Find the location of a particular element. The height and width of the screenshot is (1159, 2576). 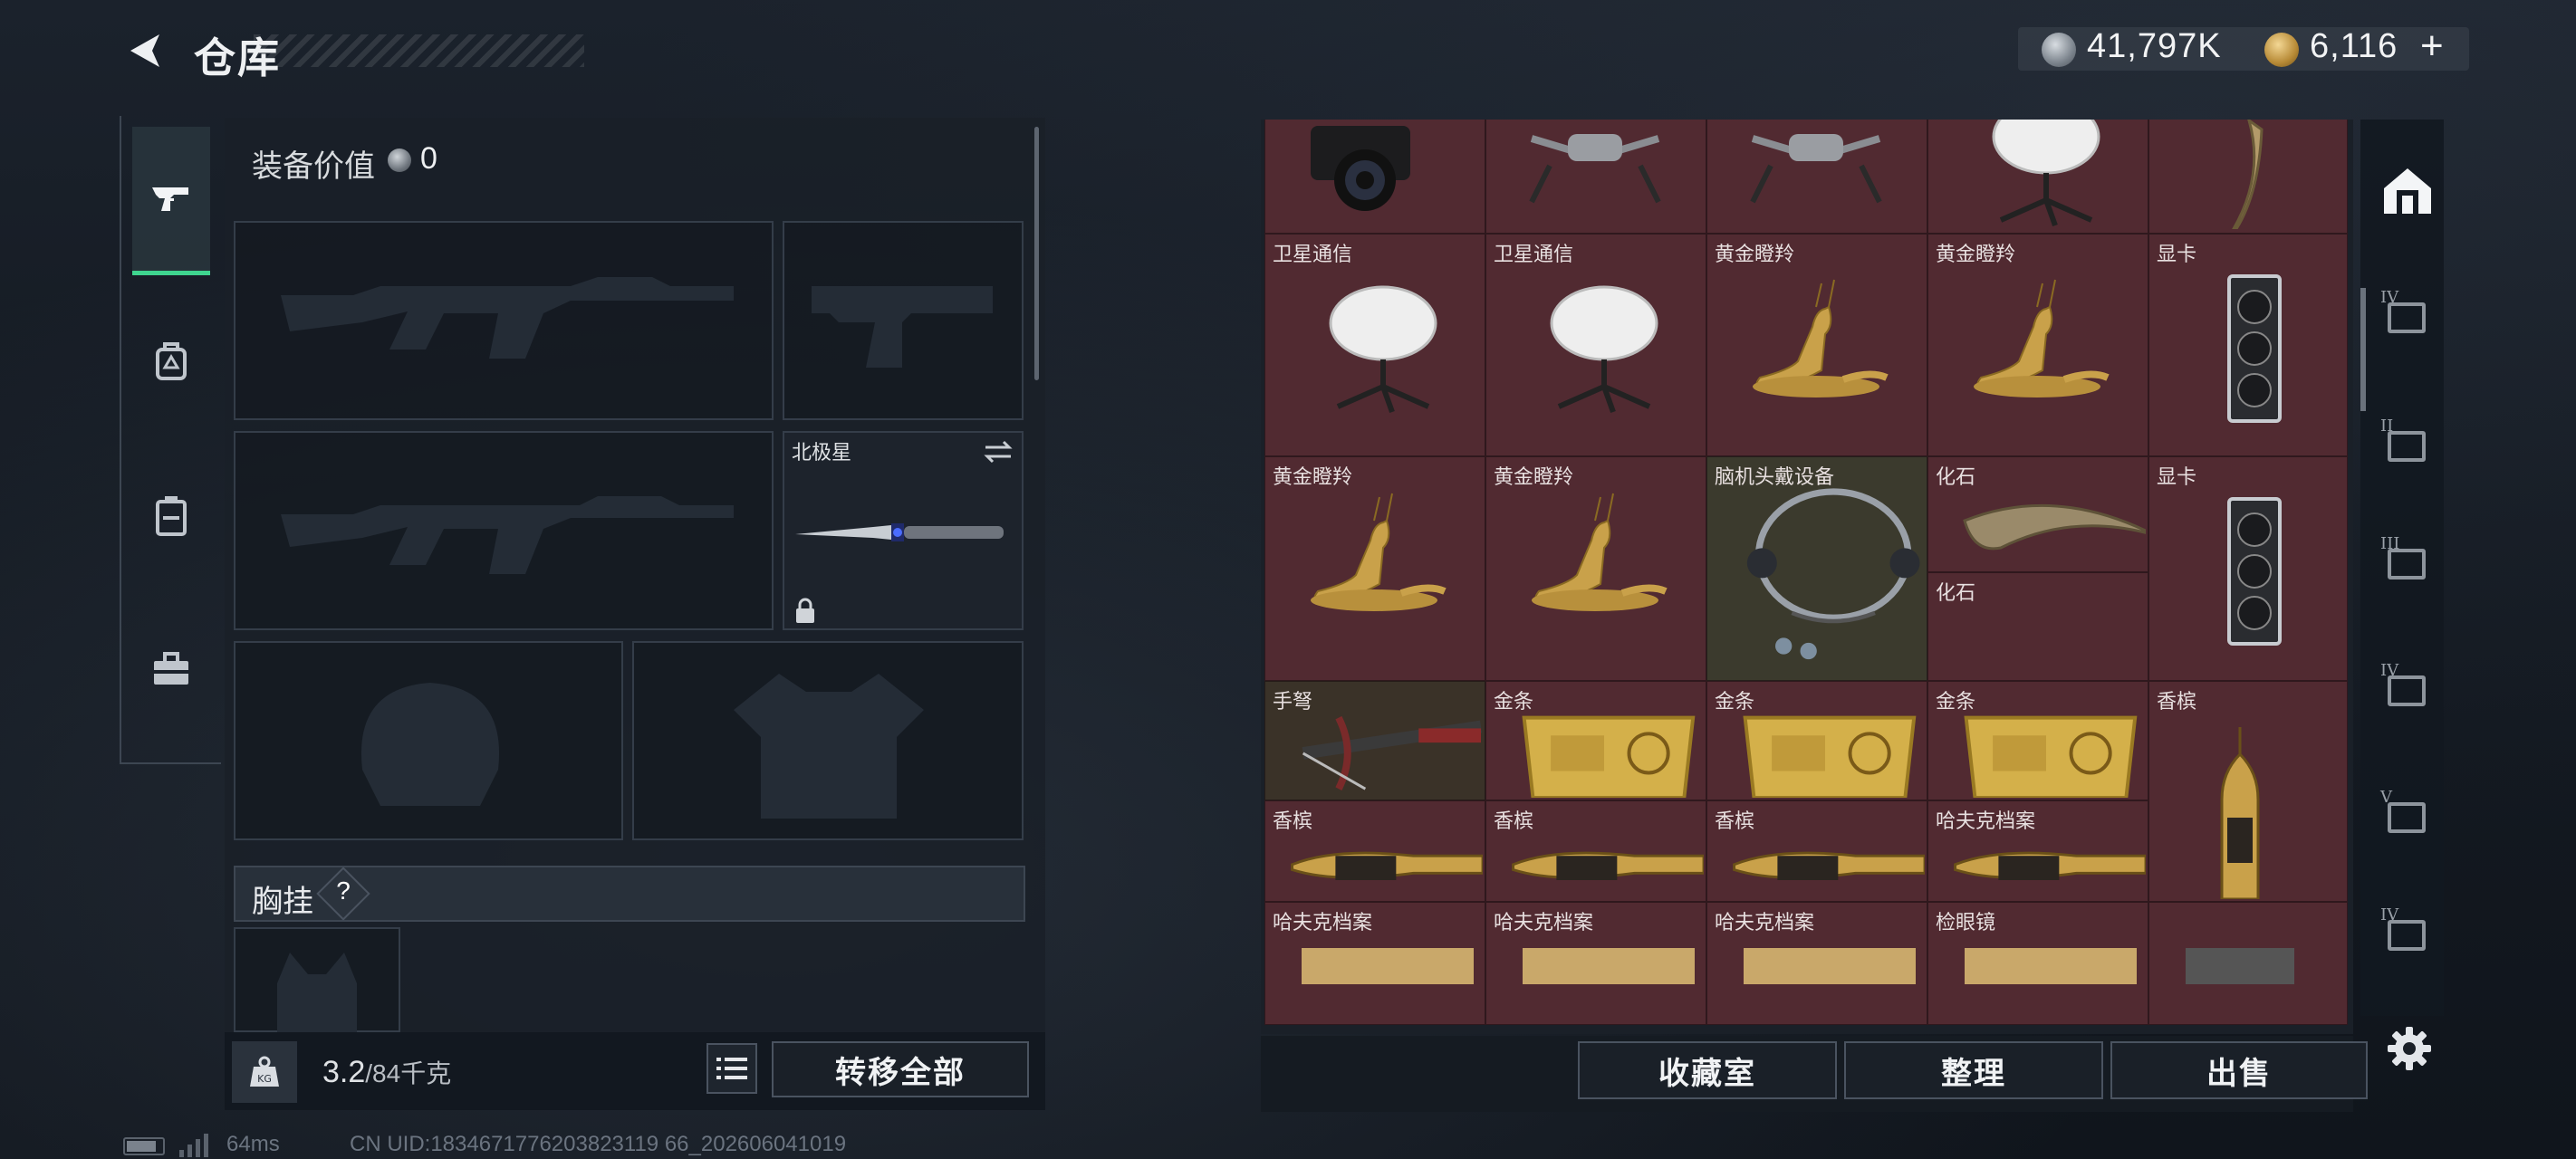

secondary-weapon-slot is located at coordinates (504, 531).